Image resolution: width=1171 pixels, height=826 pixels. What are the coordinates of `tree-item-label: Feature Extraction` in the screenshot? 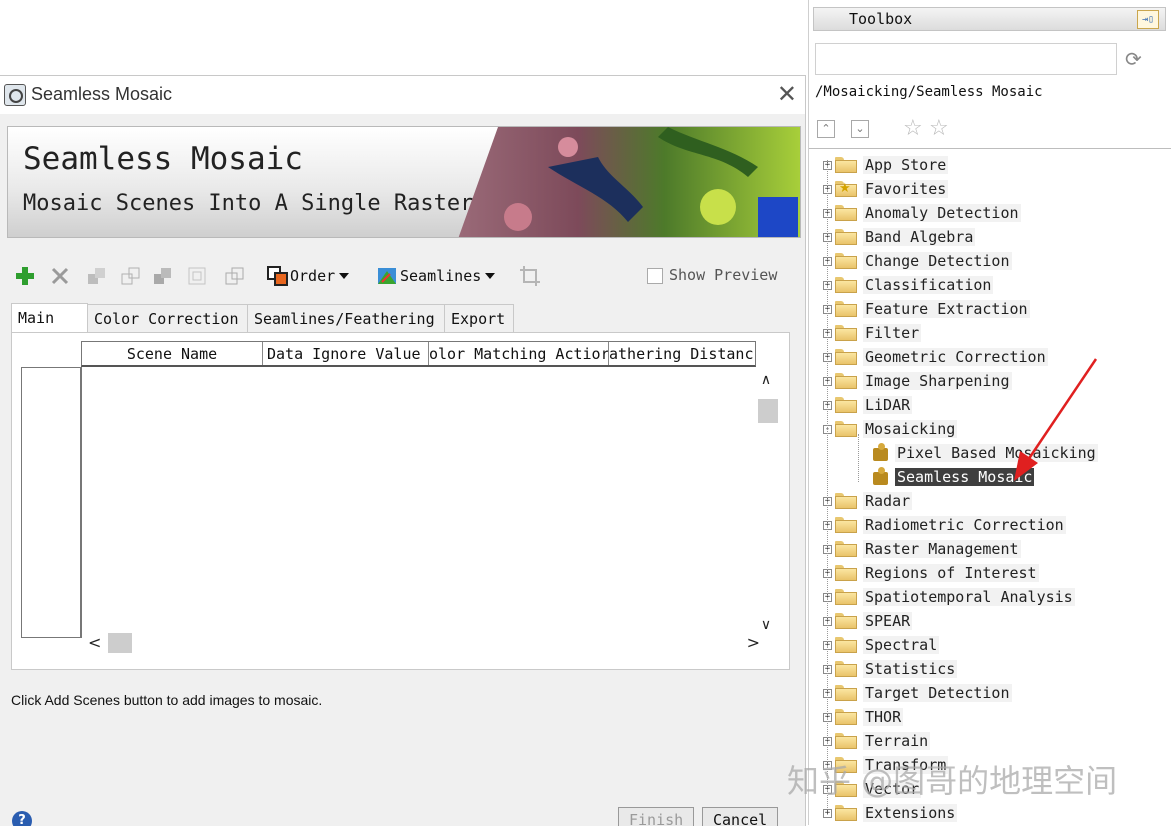 It's located at (946, 309).